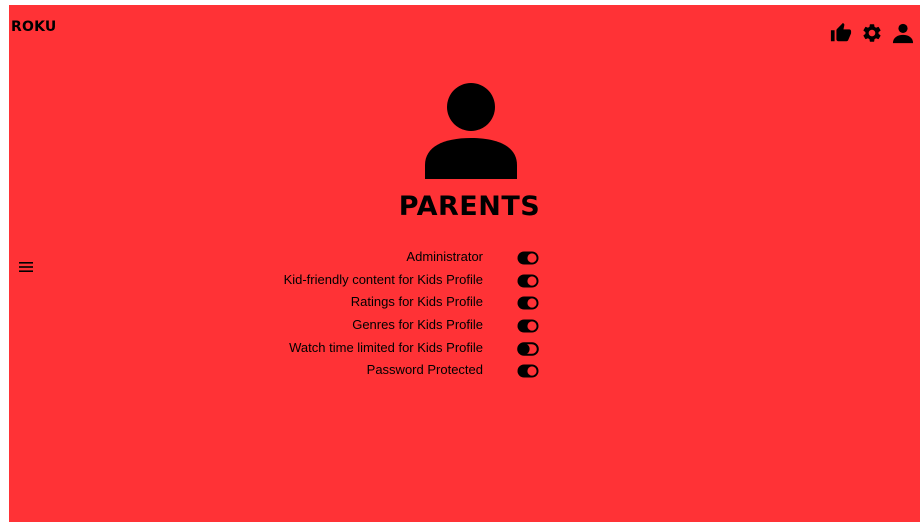 The width and height of the screenshot is (920, 522). What do you see at coordinates (469, 206) in the screenshot?
I see `profile-name: PARENTS` at bounding box center [469, 206].